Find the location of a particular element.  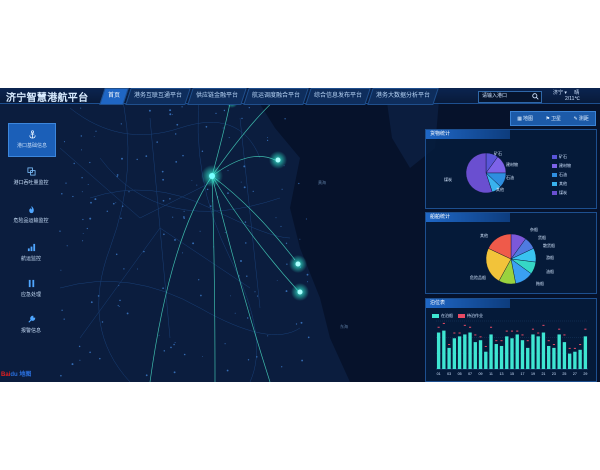

weather-widget: 济宁 ▾ 晴 2/11℃ is located at coordinates (566, 96).